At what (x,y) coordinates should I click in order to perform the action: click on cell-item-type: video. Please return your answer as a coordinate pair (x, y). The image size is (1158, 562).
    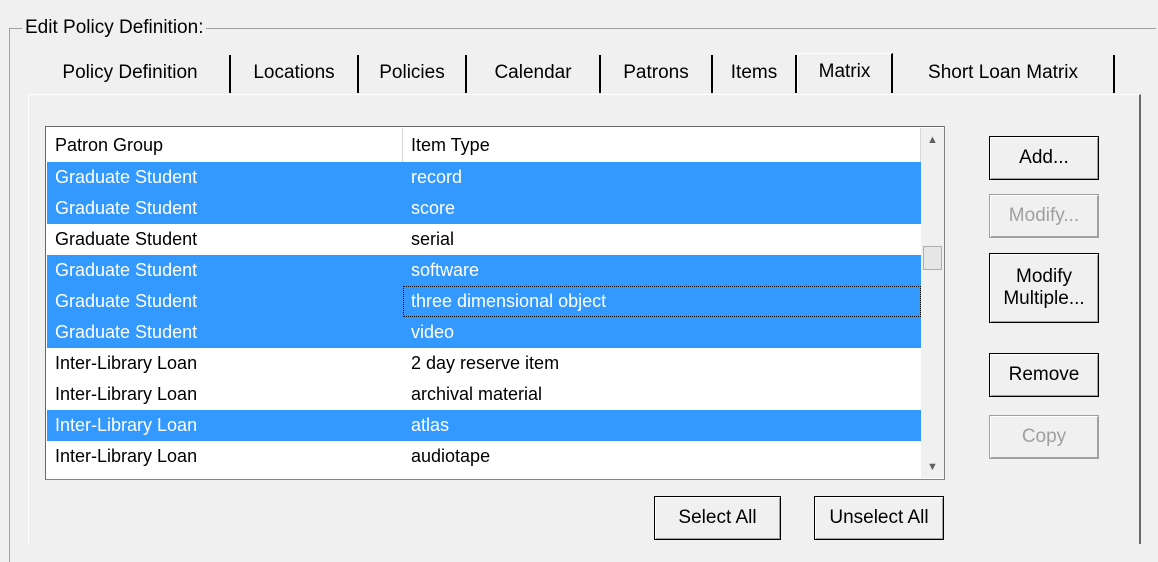
    Looking at the image, I should click on (662, 332).